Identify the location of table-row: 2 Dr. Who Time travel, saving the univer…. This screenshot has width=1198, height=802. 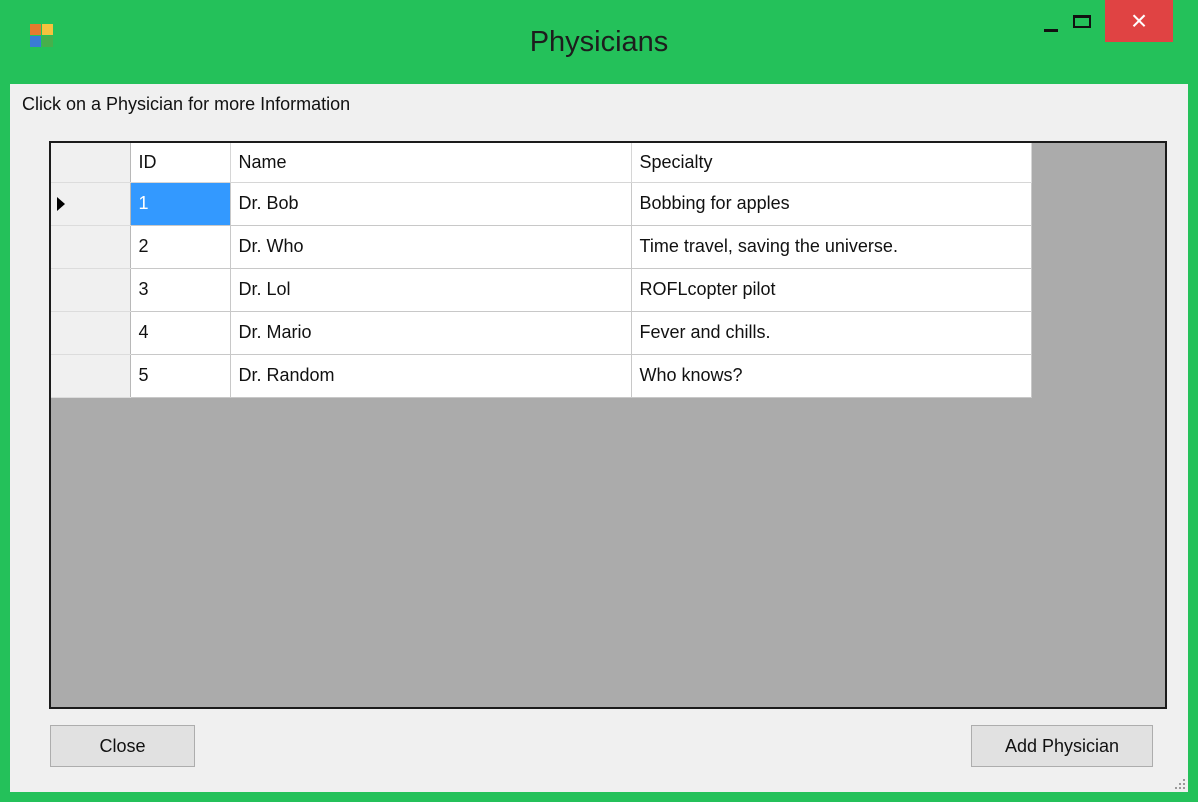
(541, 247).